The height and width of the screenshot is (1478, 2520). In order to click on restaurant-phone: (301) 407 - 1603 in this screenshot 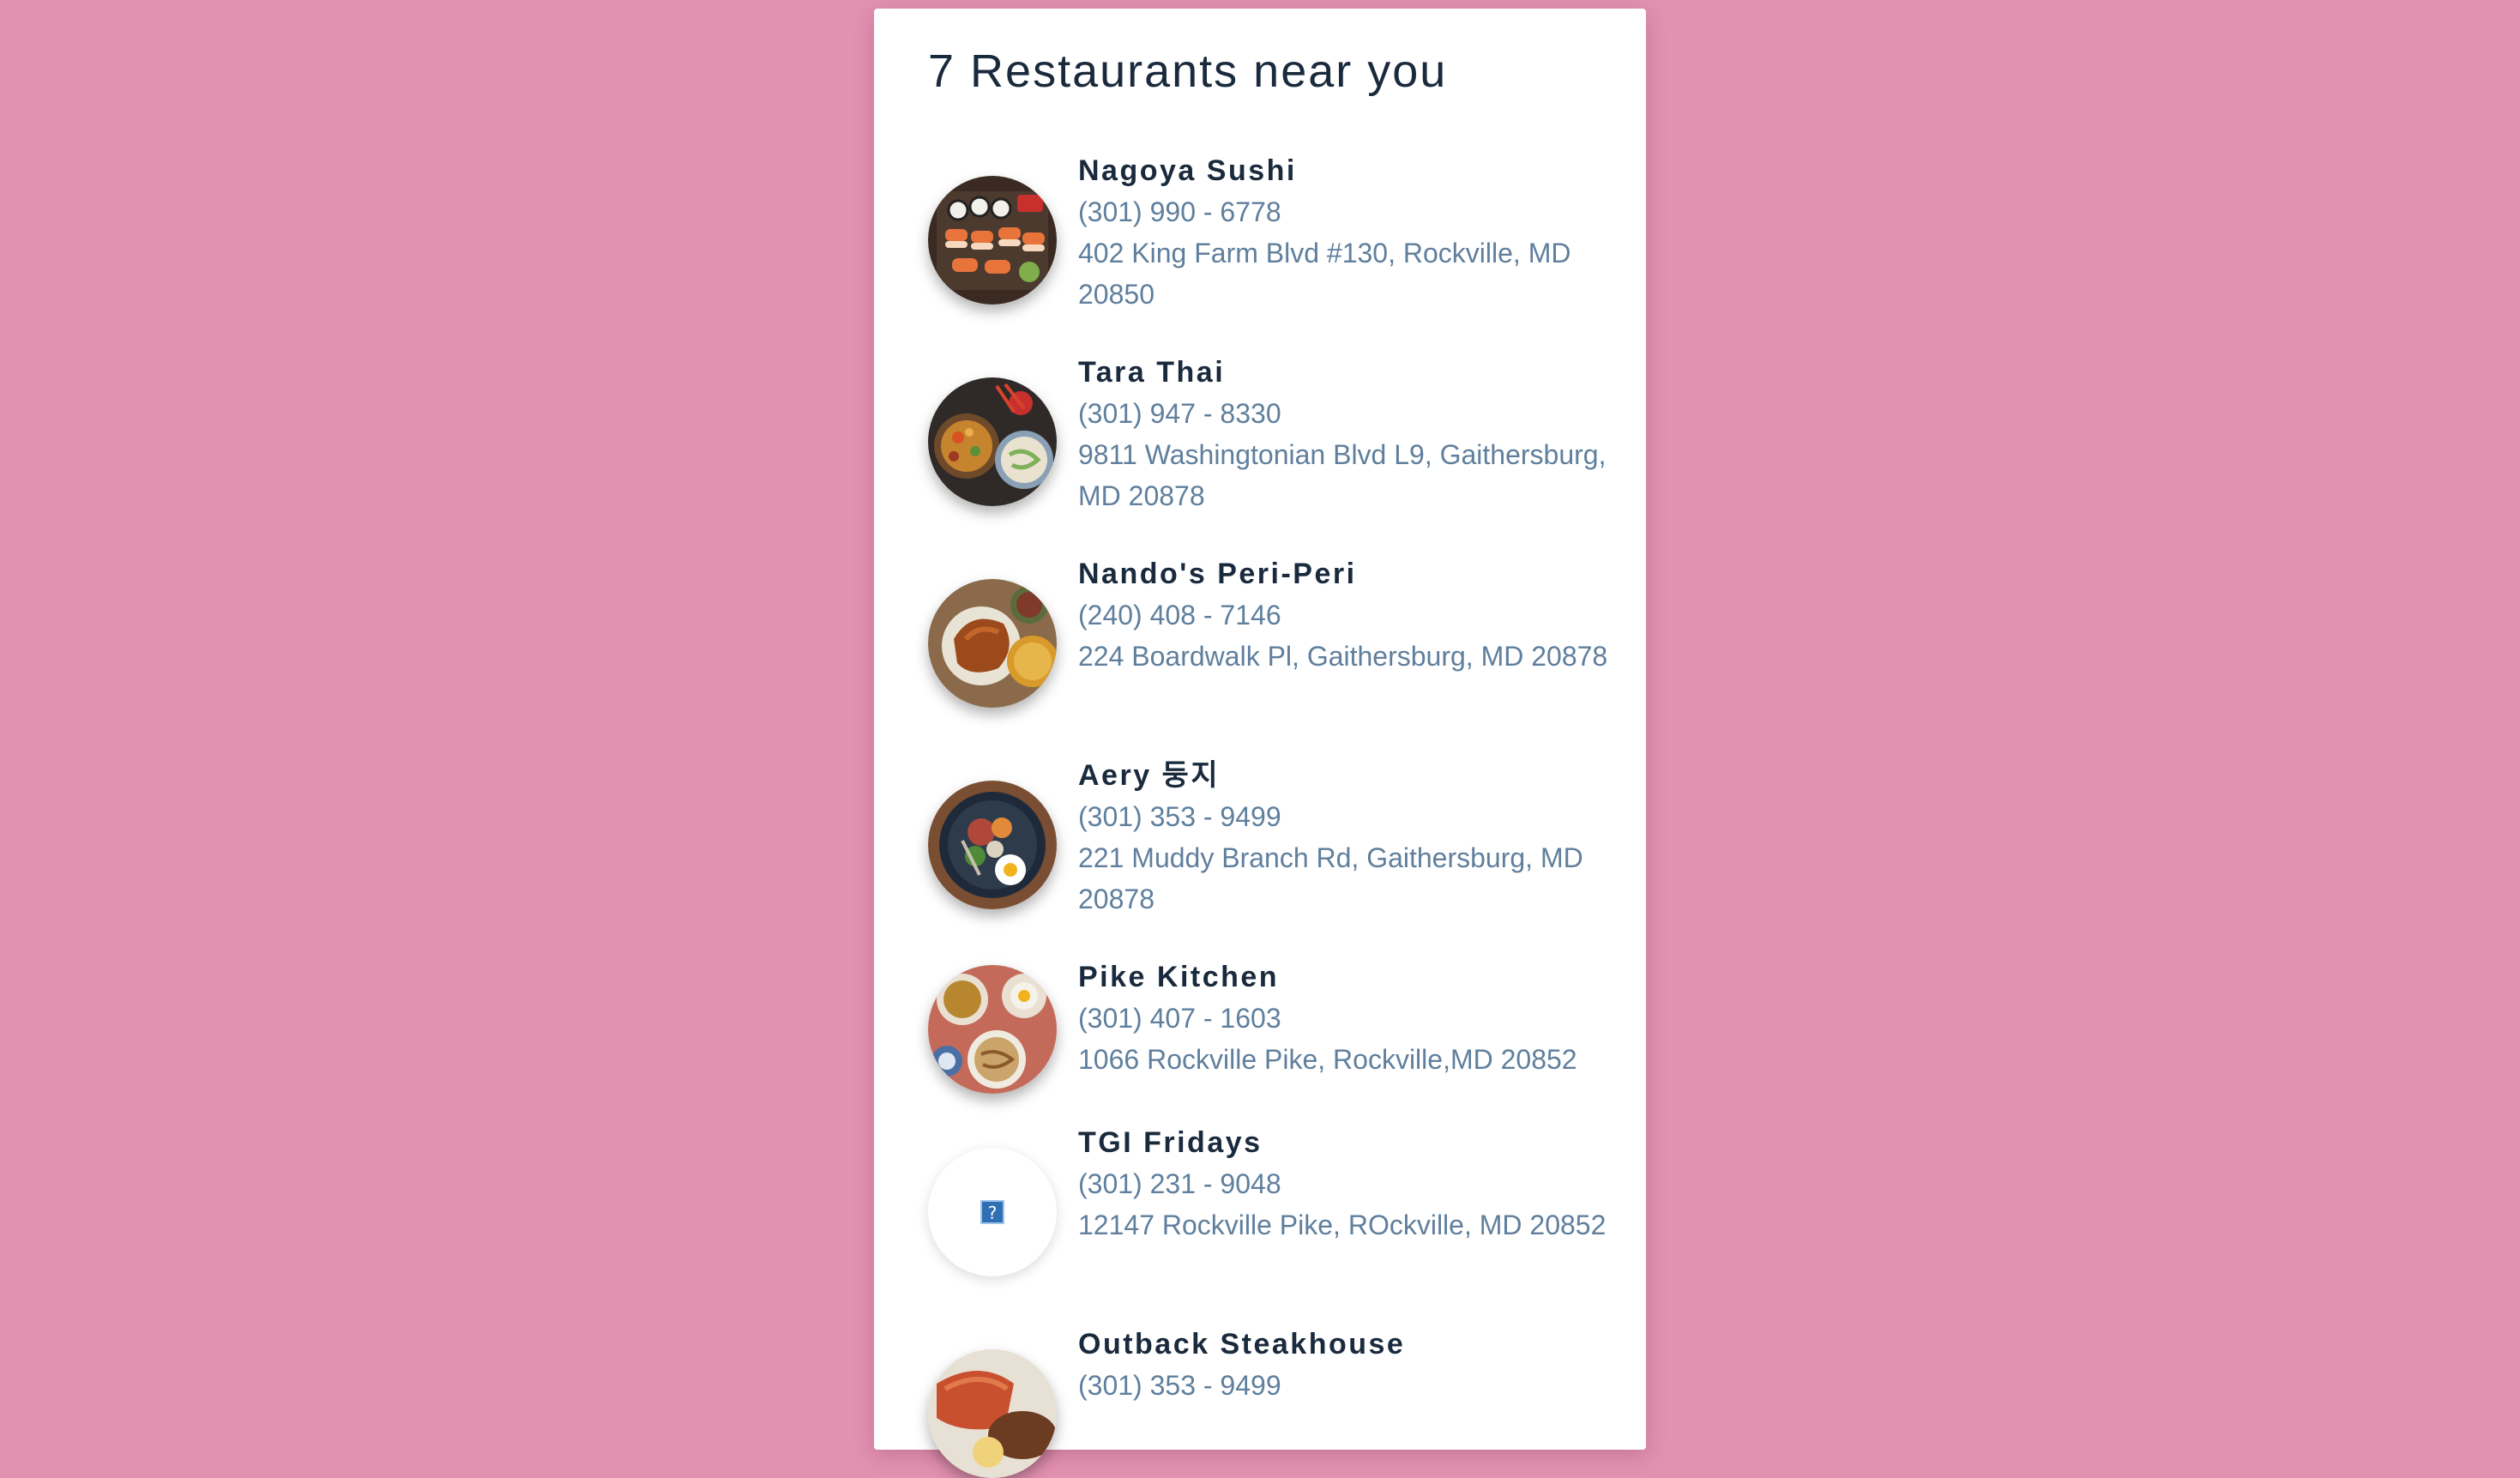, I will do `click(1348, 1018)`.